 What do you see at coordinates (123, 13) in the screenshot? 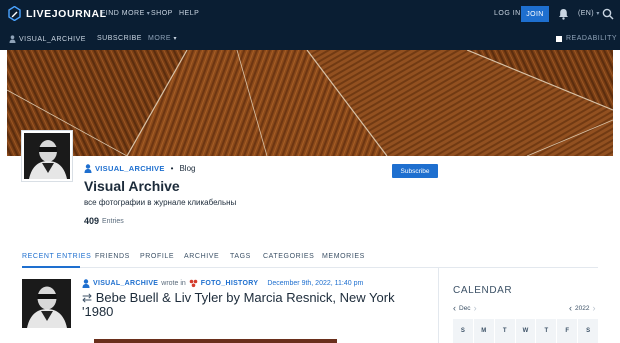
I see `nav-find-more-label: FIND MORE` at bounding box center [123, 13].